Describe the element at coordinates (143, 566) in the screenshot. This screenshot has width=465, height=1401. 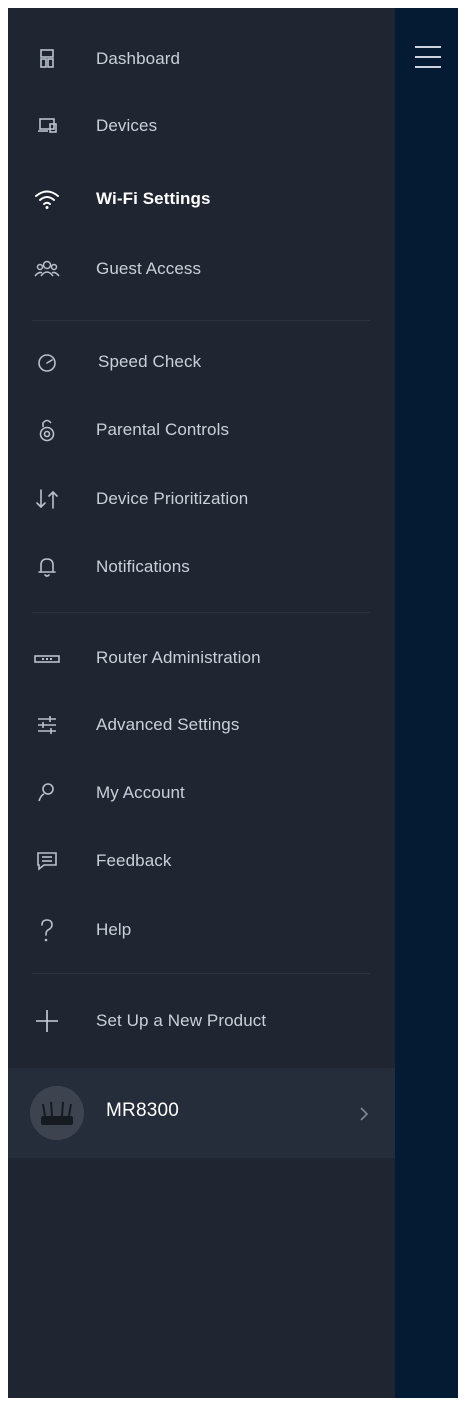
I see `menu-label: Notifications` at that location.